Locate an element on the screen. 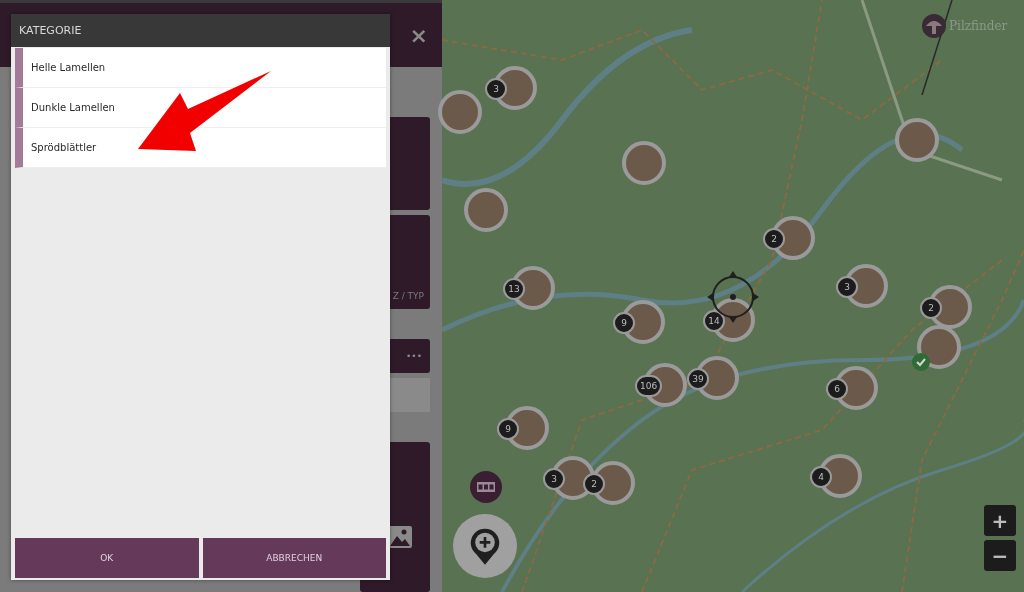 This screenshot has width=1024, height=592. dialog-title: KATEGORIE is located at coordinates (200, 30).